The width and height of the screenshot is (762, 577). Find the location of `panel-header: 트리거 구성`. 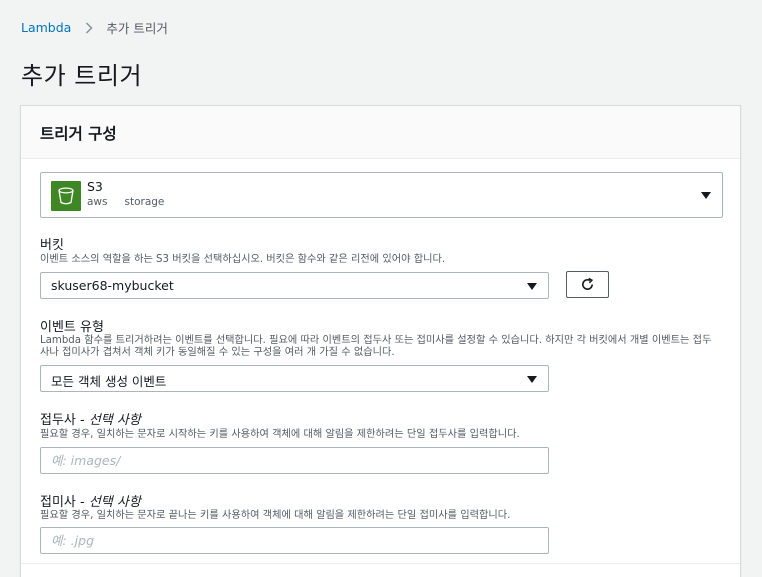

panel-header: 트리거 구성 is located at coordinates (380, 132).